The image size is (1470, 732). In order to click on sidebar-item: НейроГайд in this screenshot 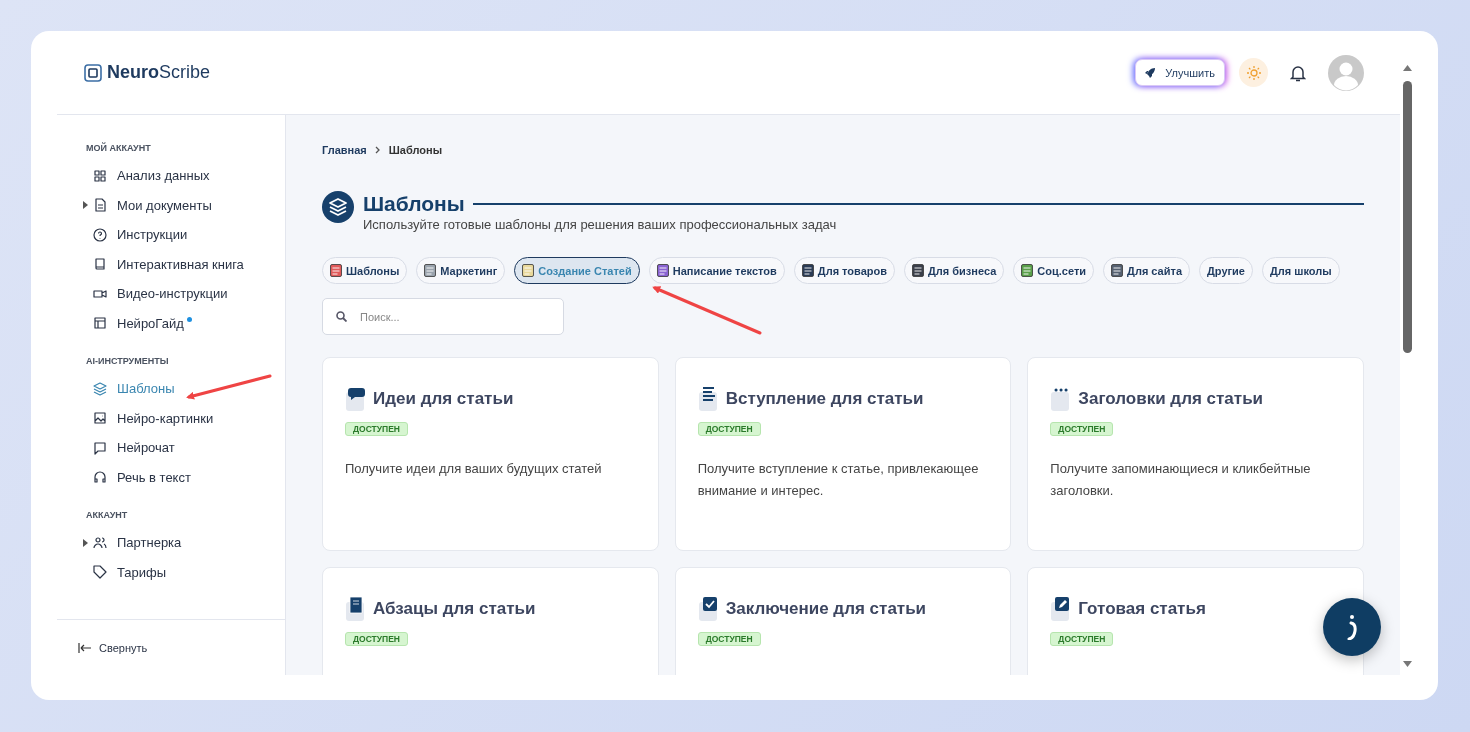, I will do `click(135, 323)`.